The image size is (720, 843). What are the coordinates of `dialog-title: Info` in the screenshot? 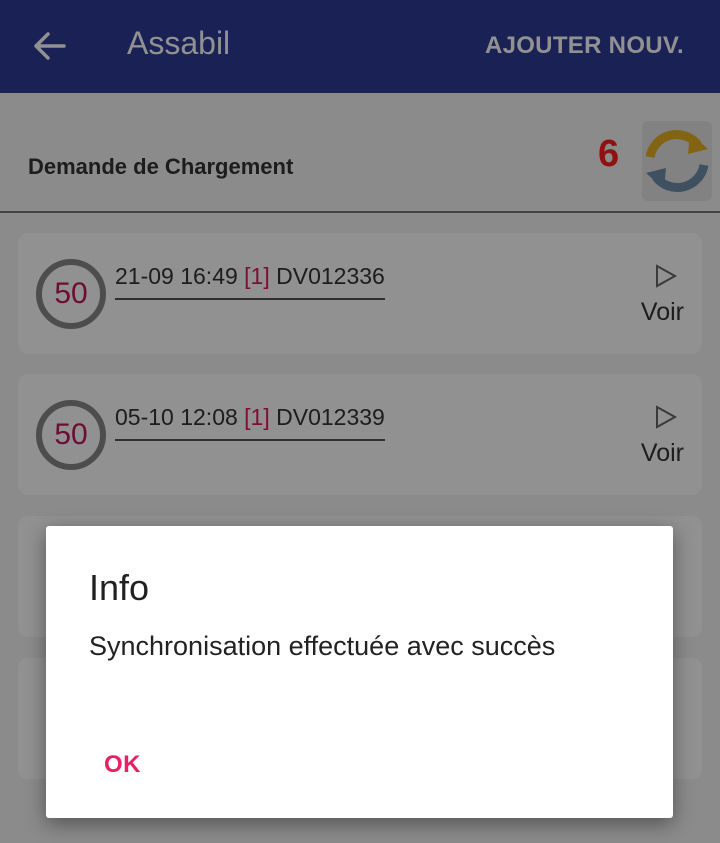 It's located at (119, 587).